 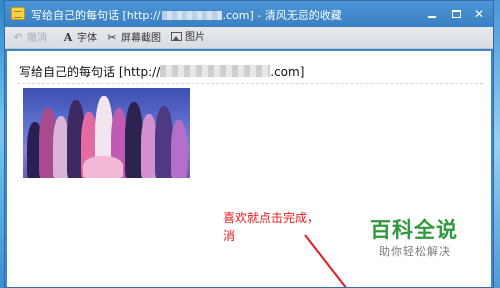 What do you see at coordinates (249, 38) in the screenshot?
I see `editor-toolbar: ↶ 撤消 A 字体 ✂ 屏幕截图 图片` at bounding box center [249, 38].